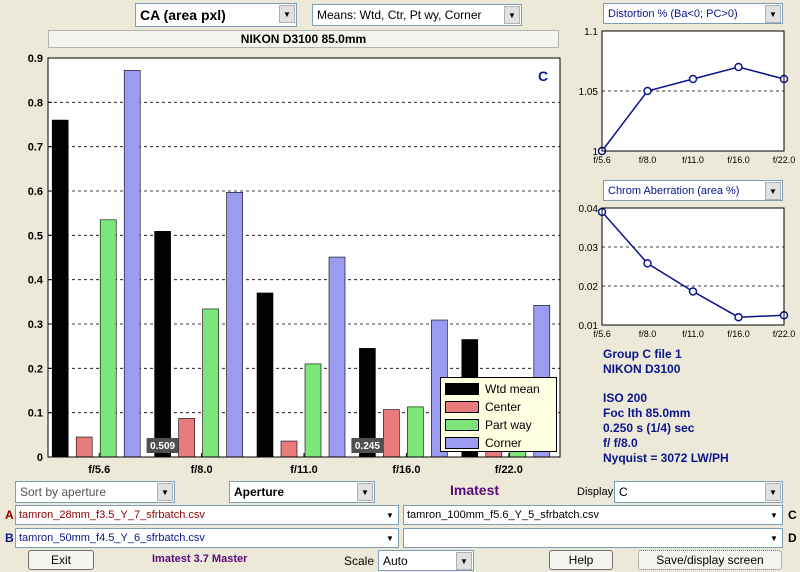  I want to click on help-button-label: Help, so click(581, 560).